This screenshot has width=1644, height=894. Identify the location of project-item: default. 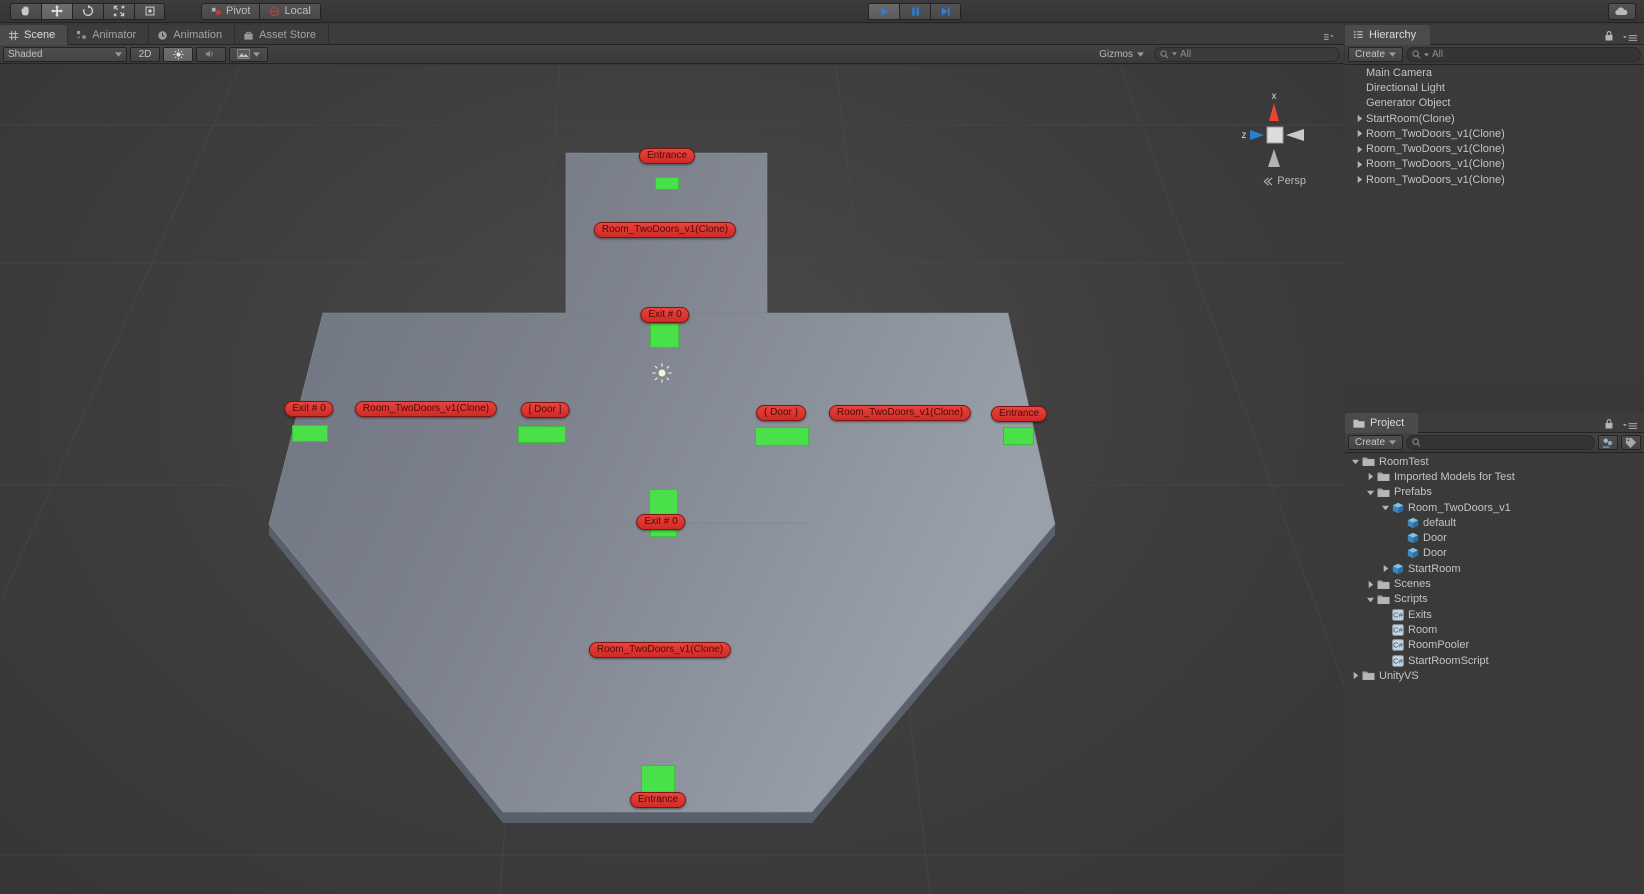
(1494, 522).